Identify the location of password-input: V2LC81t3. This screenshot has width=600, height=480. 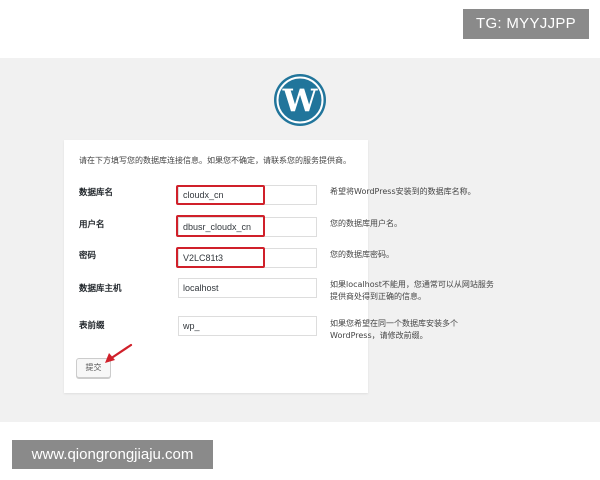
(247, 258).